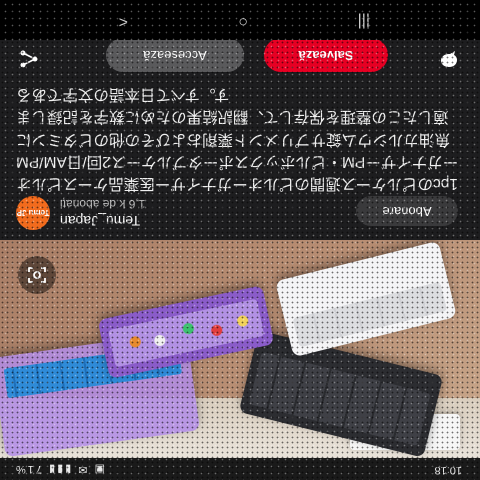 This screenshot has width=480, height=480. Describe the element at coordinates (448, 470) in the screenshot. I see `status-time: 10:18` at that location.